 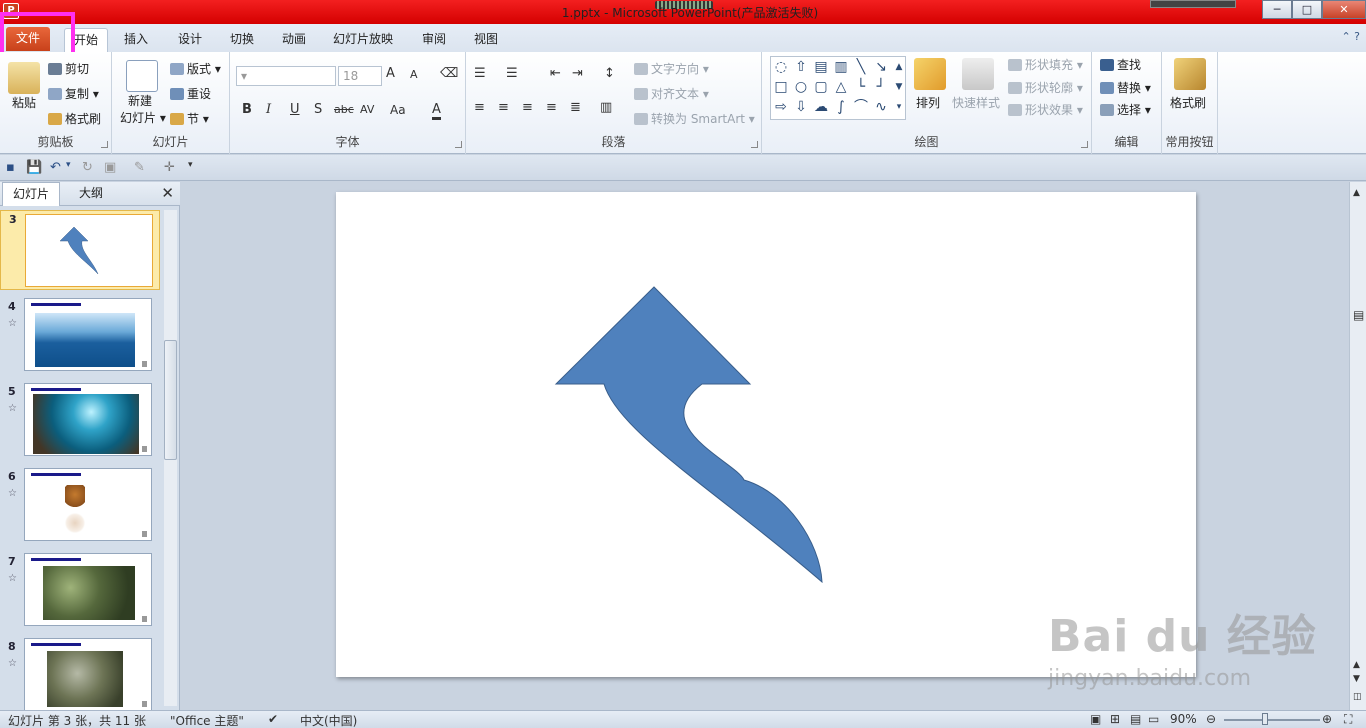 I want to click on quick-styles-icon, so click(x=978, y=74).